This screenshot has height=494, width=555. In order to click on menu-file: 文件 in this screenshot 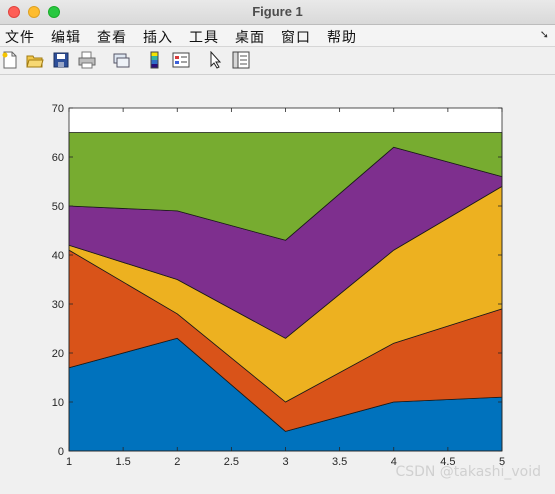, I will do `click(20, 37)`.